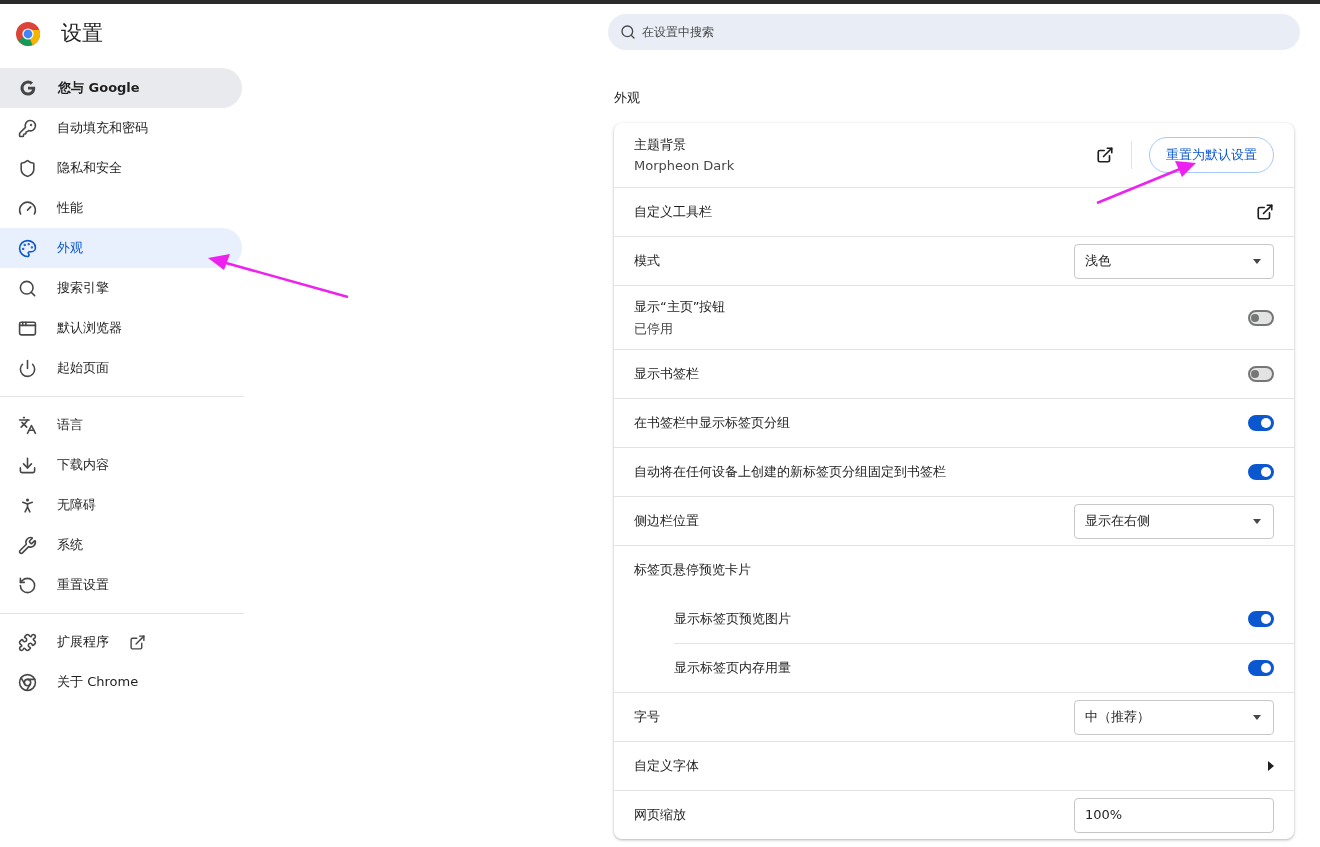 The width and height of the screenshot is (1320, 847). I want to click on arrow-right-icon, so click(1271, 766).